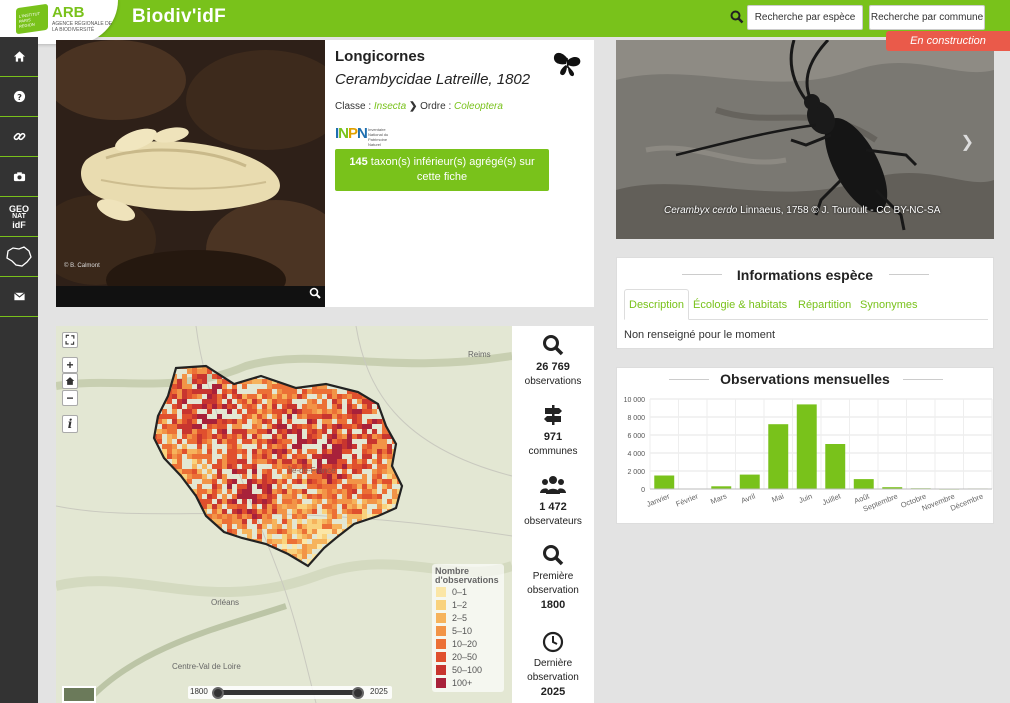  Describe the element at coordinates (19, 97) in the screenshot. I see `sidebar-item-help: ?` at that location.